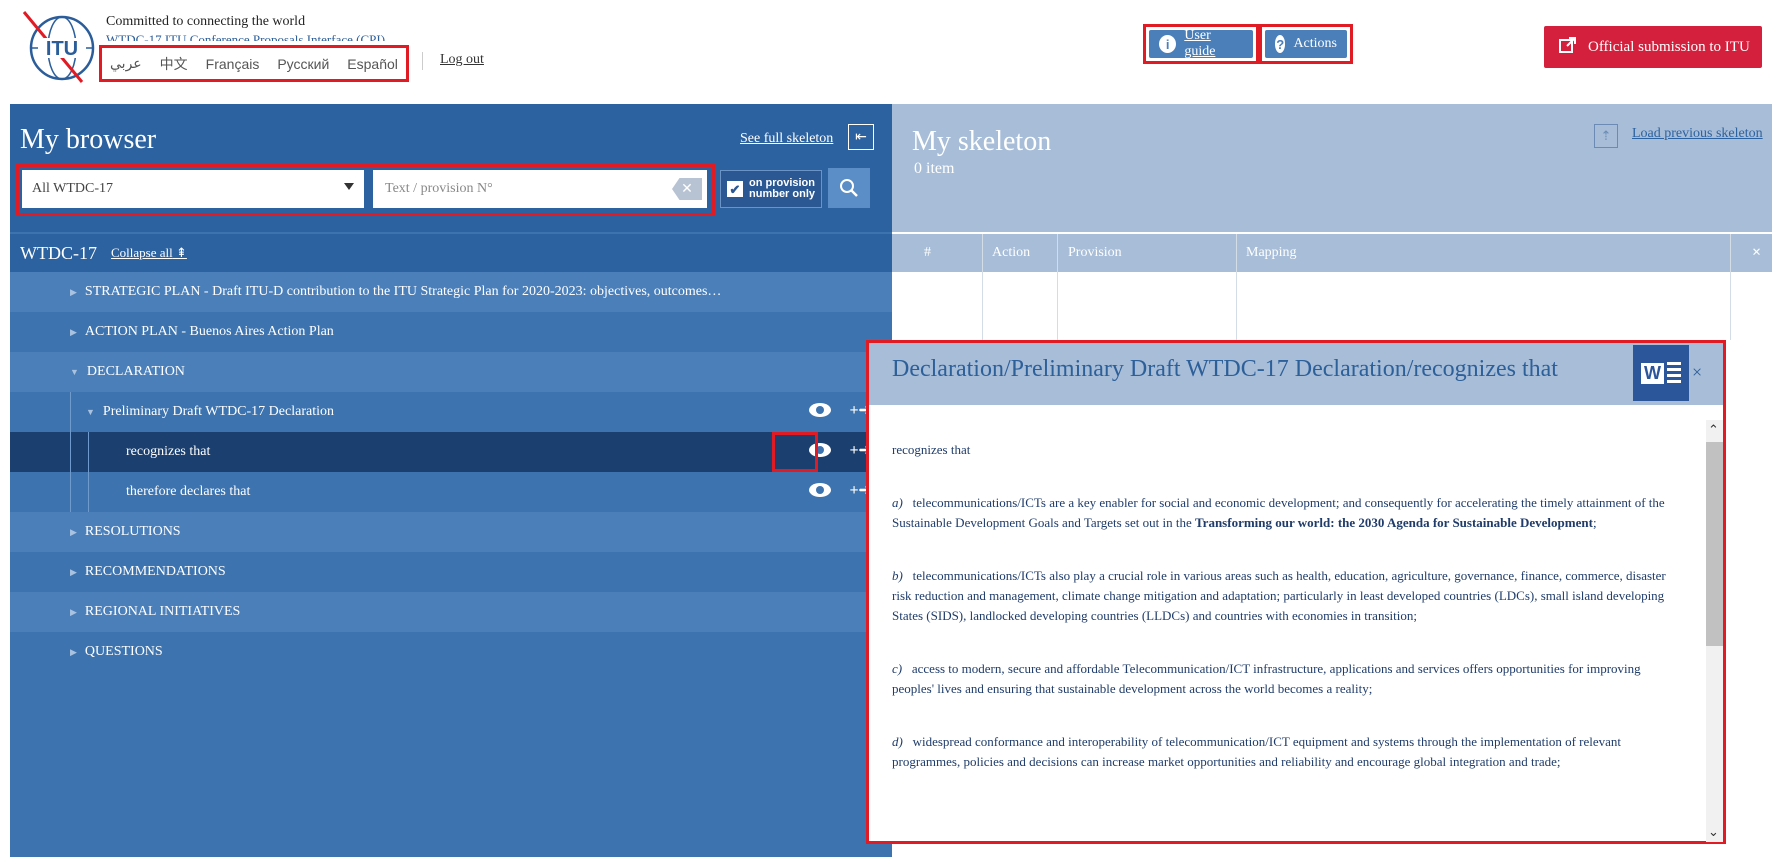 The height and width of the screenshot is (857, 1772). I want to click on tree-item-recommendations: ▶ RECOMMENDATIONS, so click(451, 572).